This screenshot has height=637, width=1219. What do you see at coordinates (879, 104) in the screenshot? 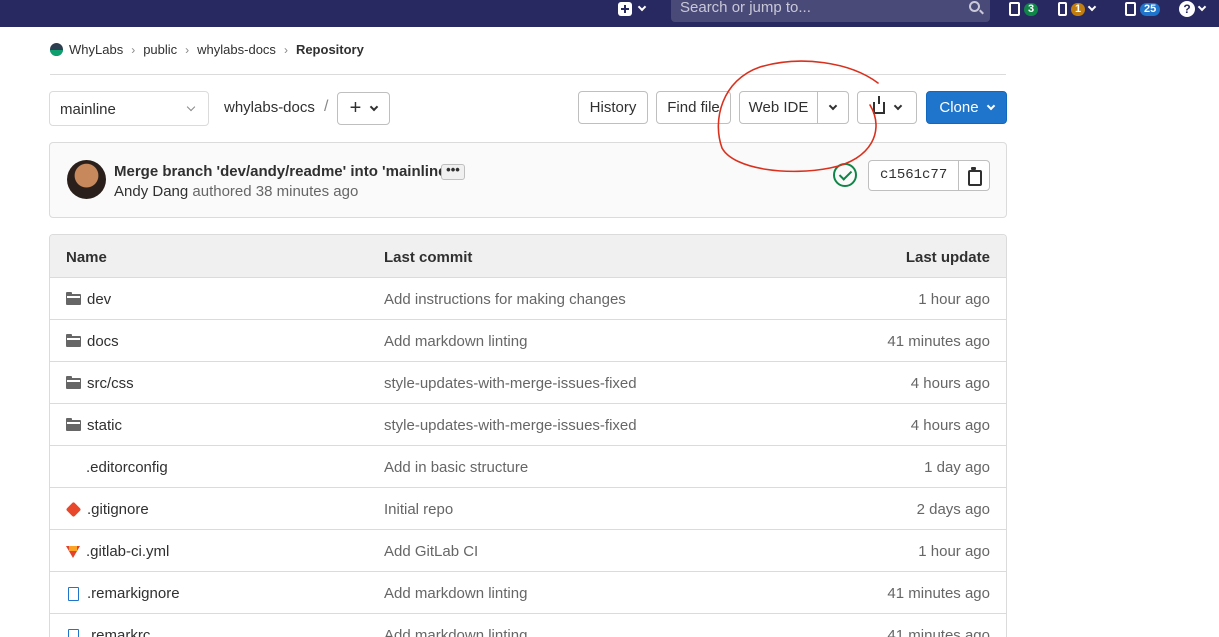
I see `download-icon` at bounding box center [879, 104].